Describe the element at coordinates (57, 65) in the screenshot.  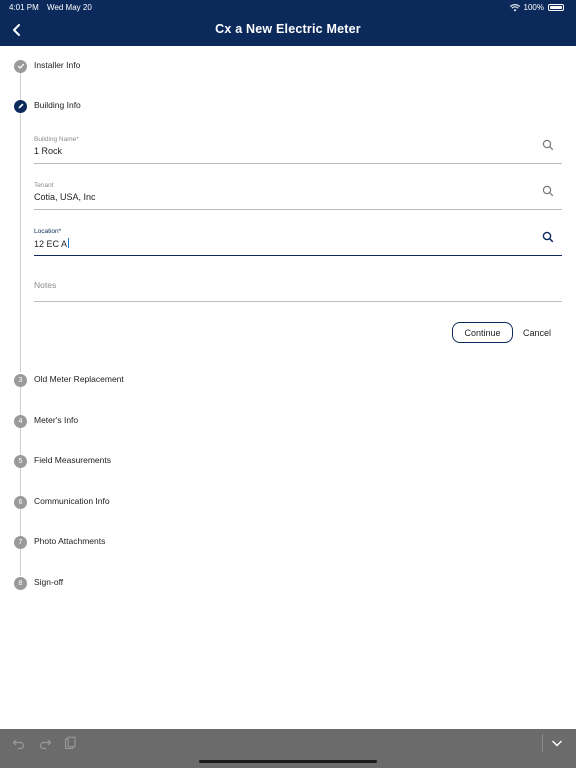
I see `step-label: Installer Info` at that location.